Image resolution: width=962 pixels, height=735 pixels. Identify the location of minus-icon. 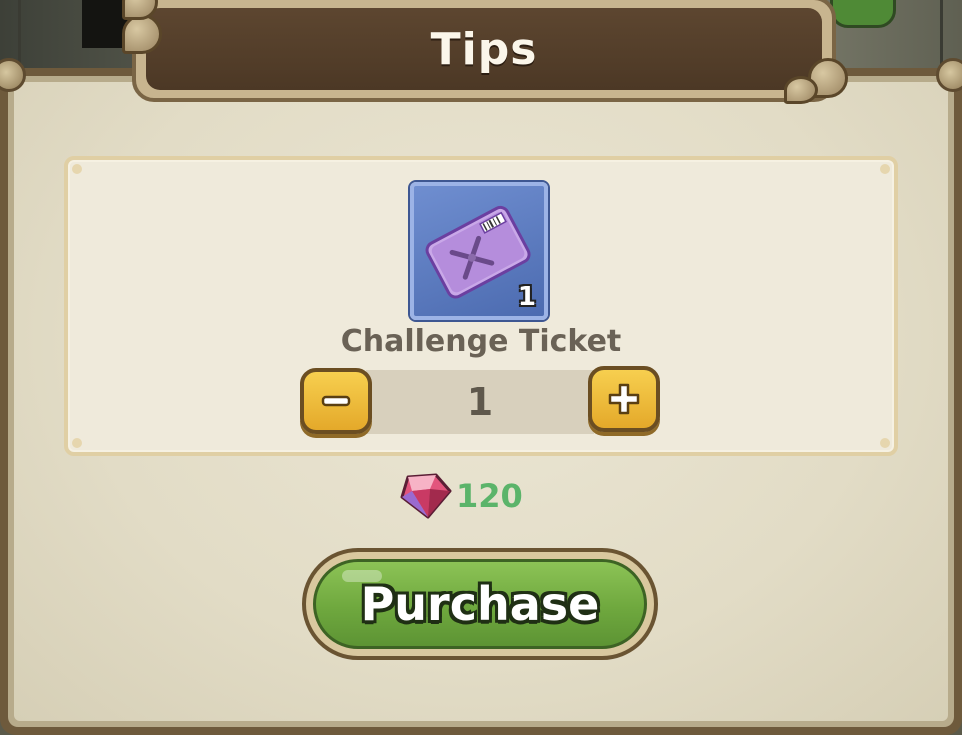
(336, 401).